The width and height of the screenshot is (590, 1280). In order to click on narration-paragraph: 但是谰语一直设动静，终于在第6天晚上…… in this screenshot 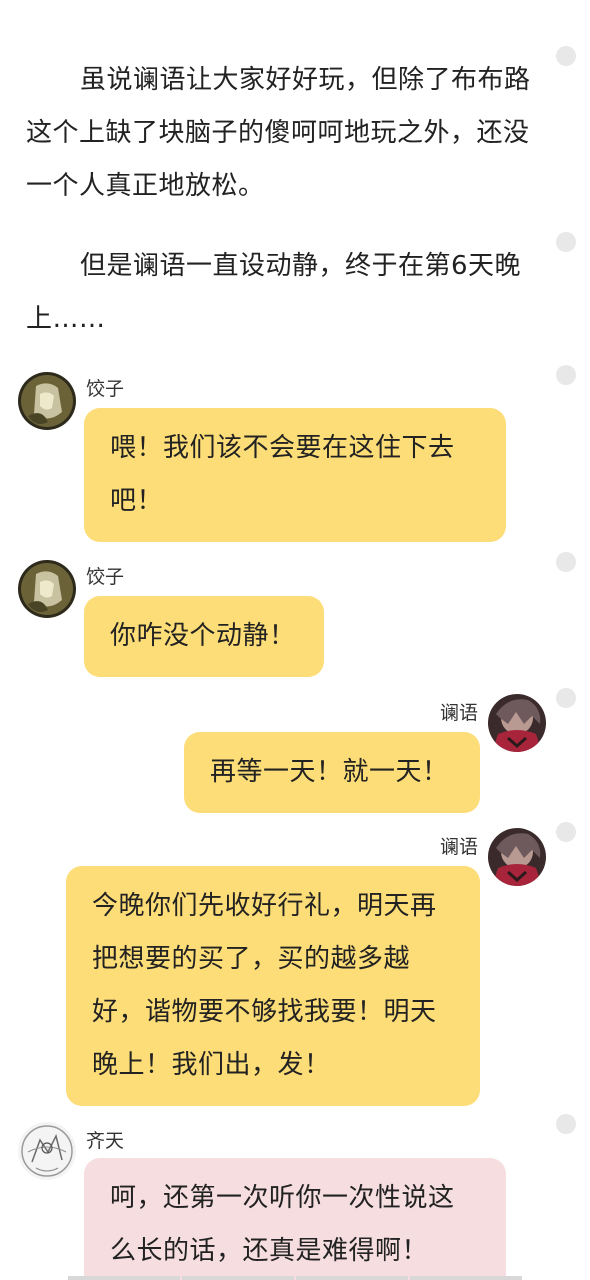, I will do `click(274, 292)`.